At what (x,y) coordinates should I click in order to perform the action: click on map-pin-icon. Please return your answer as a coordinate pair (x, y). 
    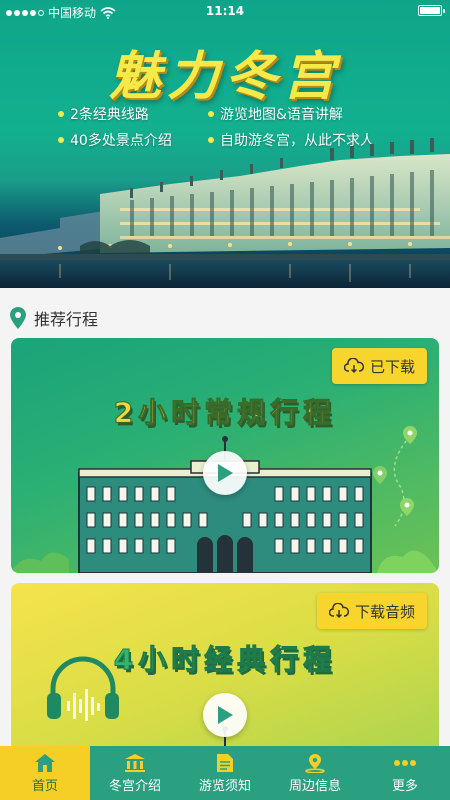
    Looking at the image, I should click on (315, 763).